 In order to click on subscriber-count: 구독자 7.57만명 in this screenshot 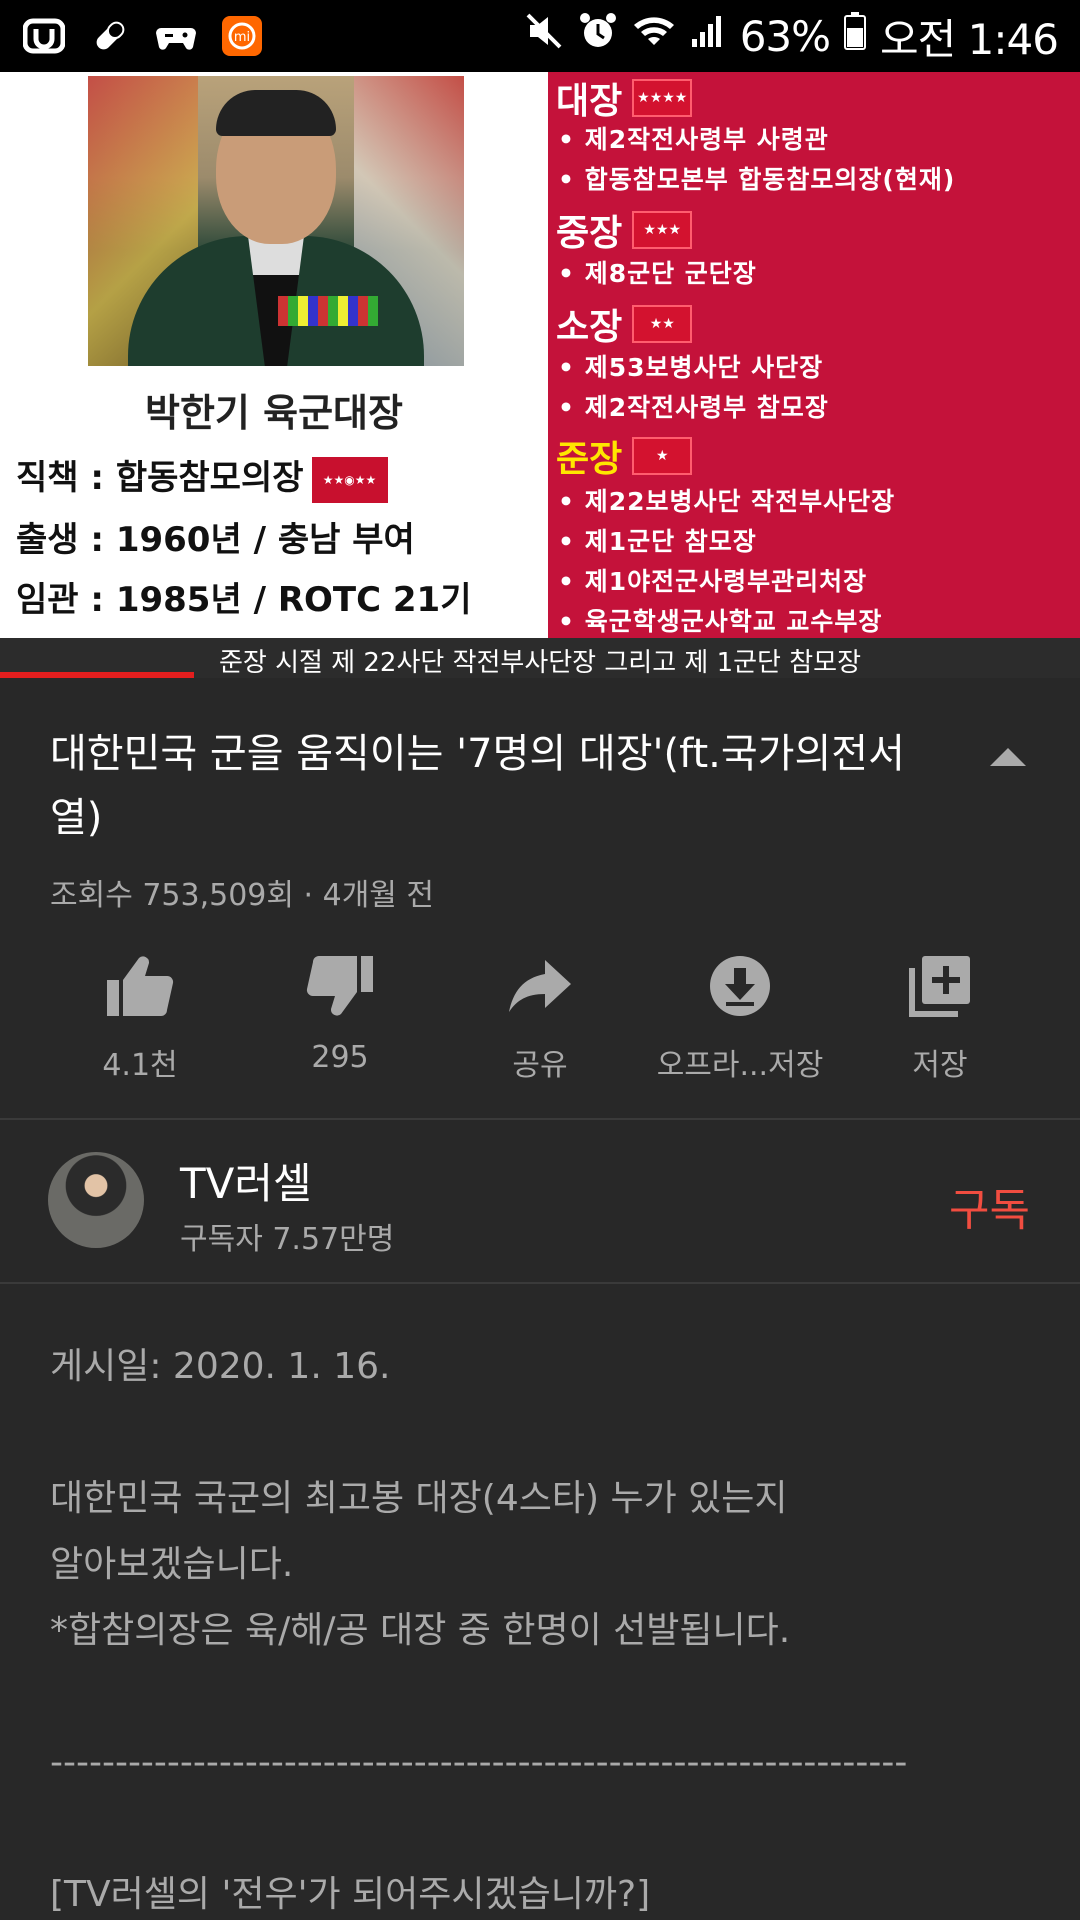, I will do `click(287, 1239)`.